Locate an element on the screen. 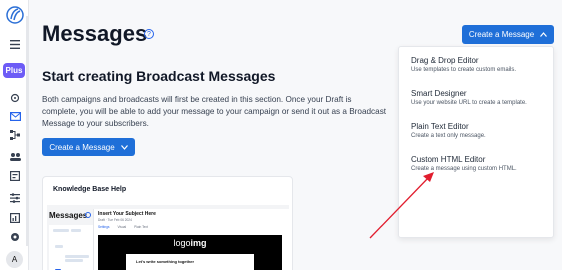 The width and height of the screenshot is (562, 270). settings-sliders-icon is located at coordinates (15, 198).